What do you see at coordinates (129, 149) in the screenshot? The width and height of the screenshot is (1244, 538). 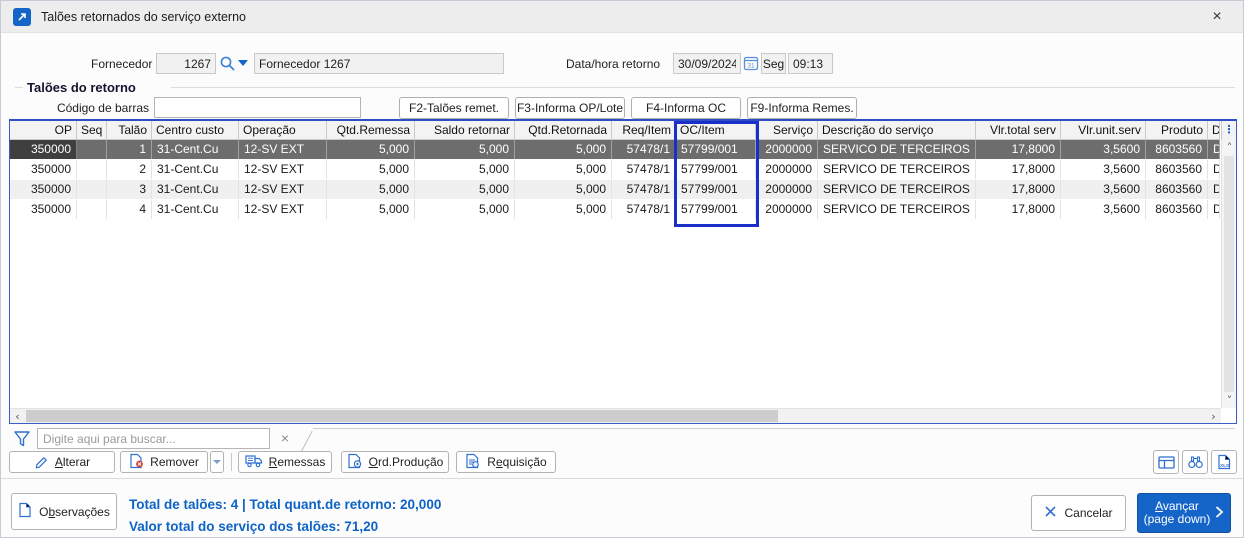 I see `grid-cell: 1` at bounding box center [129, 149].